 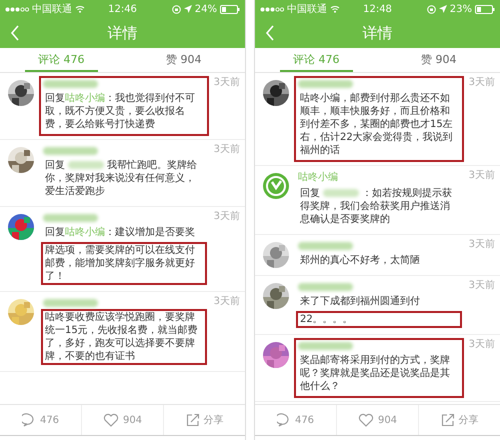 I want to click on comment-text: 咕咚要收费应该学悦跑圈，要奖牌统一15元，先收报名费，就当邮费了，多好，跑友可以选择要不要牌牌，不要的也有证书, so click(x=124, y=337).